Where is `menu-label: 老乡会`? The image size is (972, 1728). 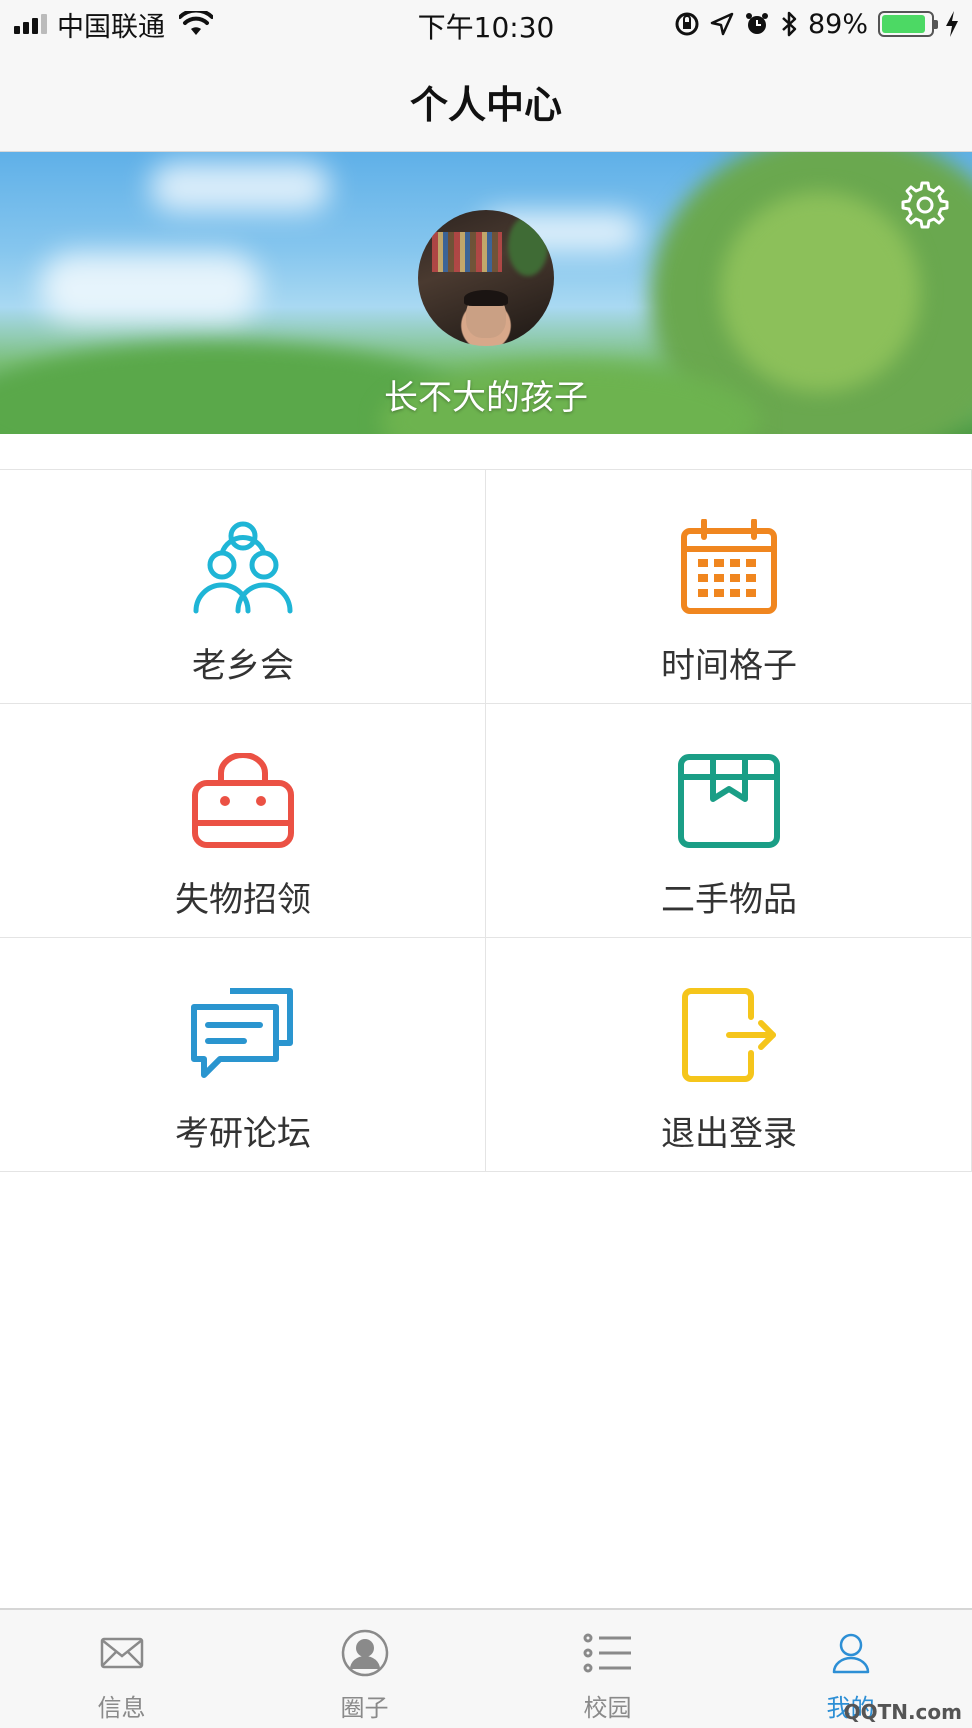 menu-label: 老乡会 is located at coordinates (243, 666).